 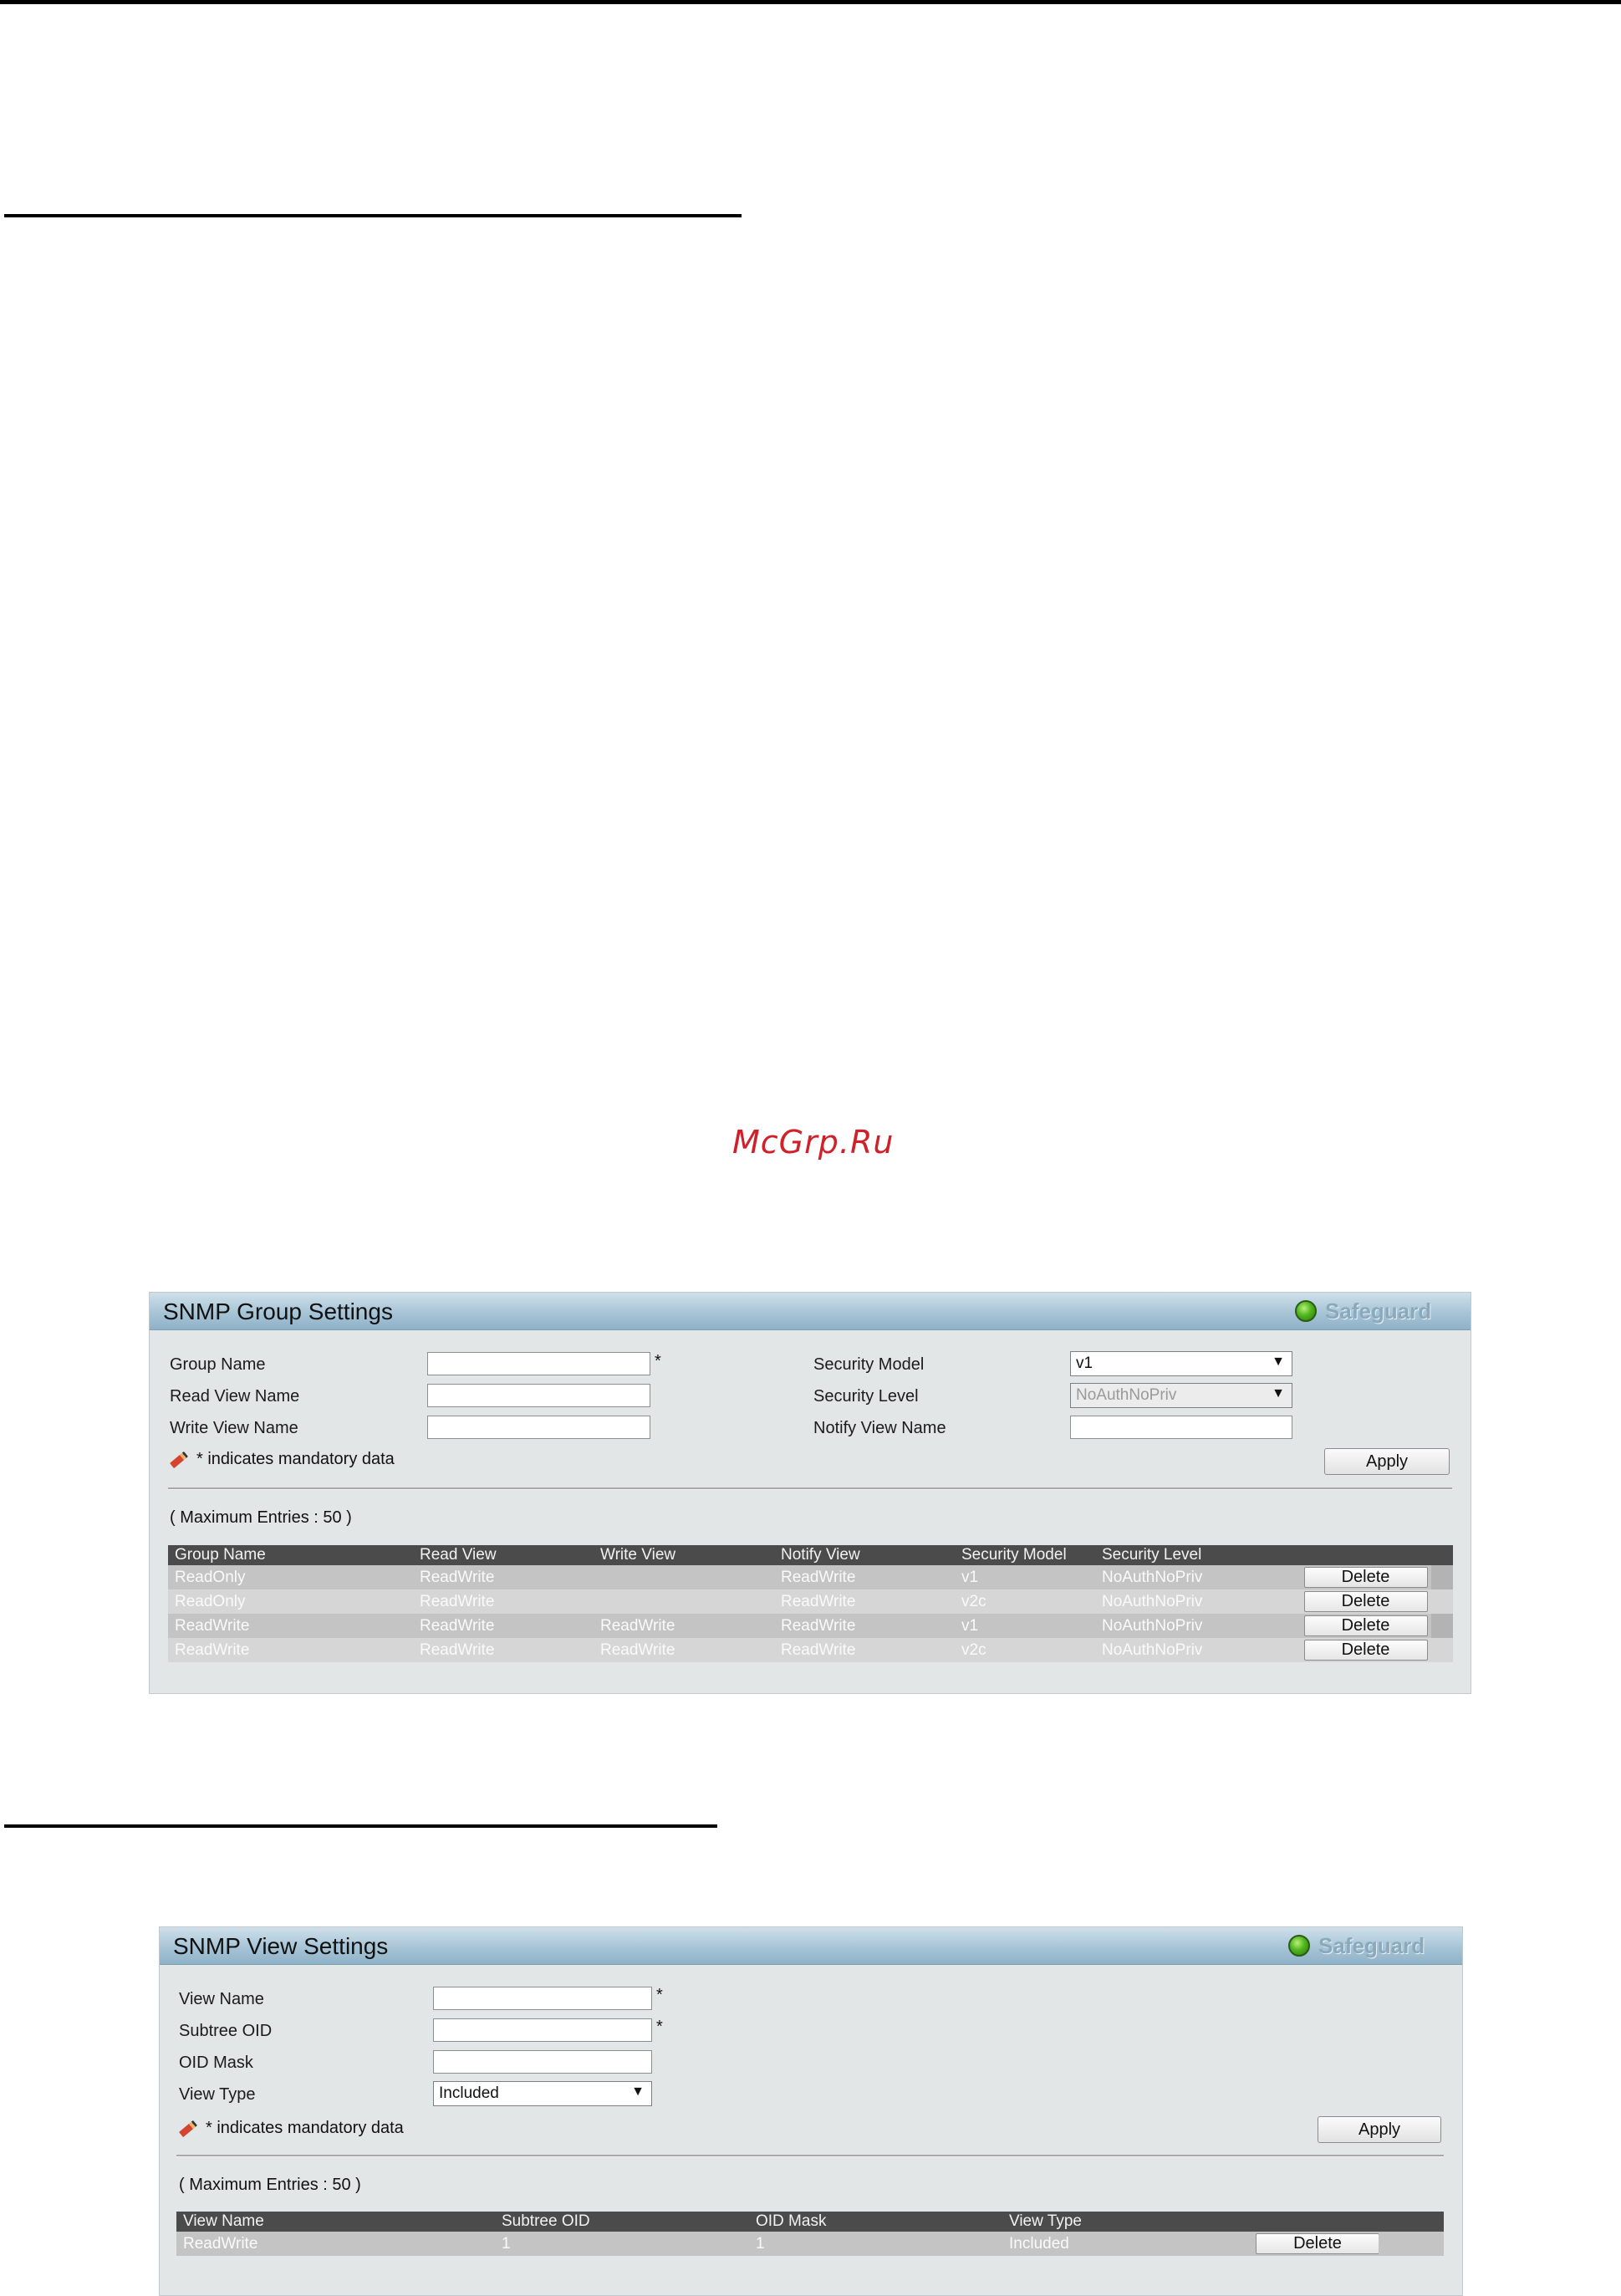 I want to click on table-header-row: View Name Subtree OID OID Mask View Type, so click(x=810, y=2222).